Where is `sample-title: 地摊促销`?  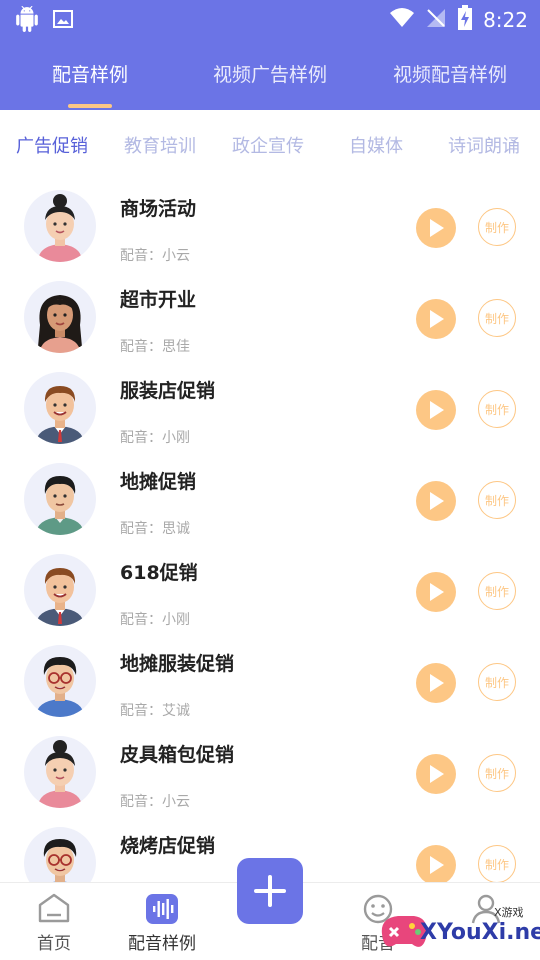 sample-title: 地摊促销 is located at coordinates (158, 482).